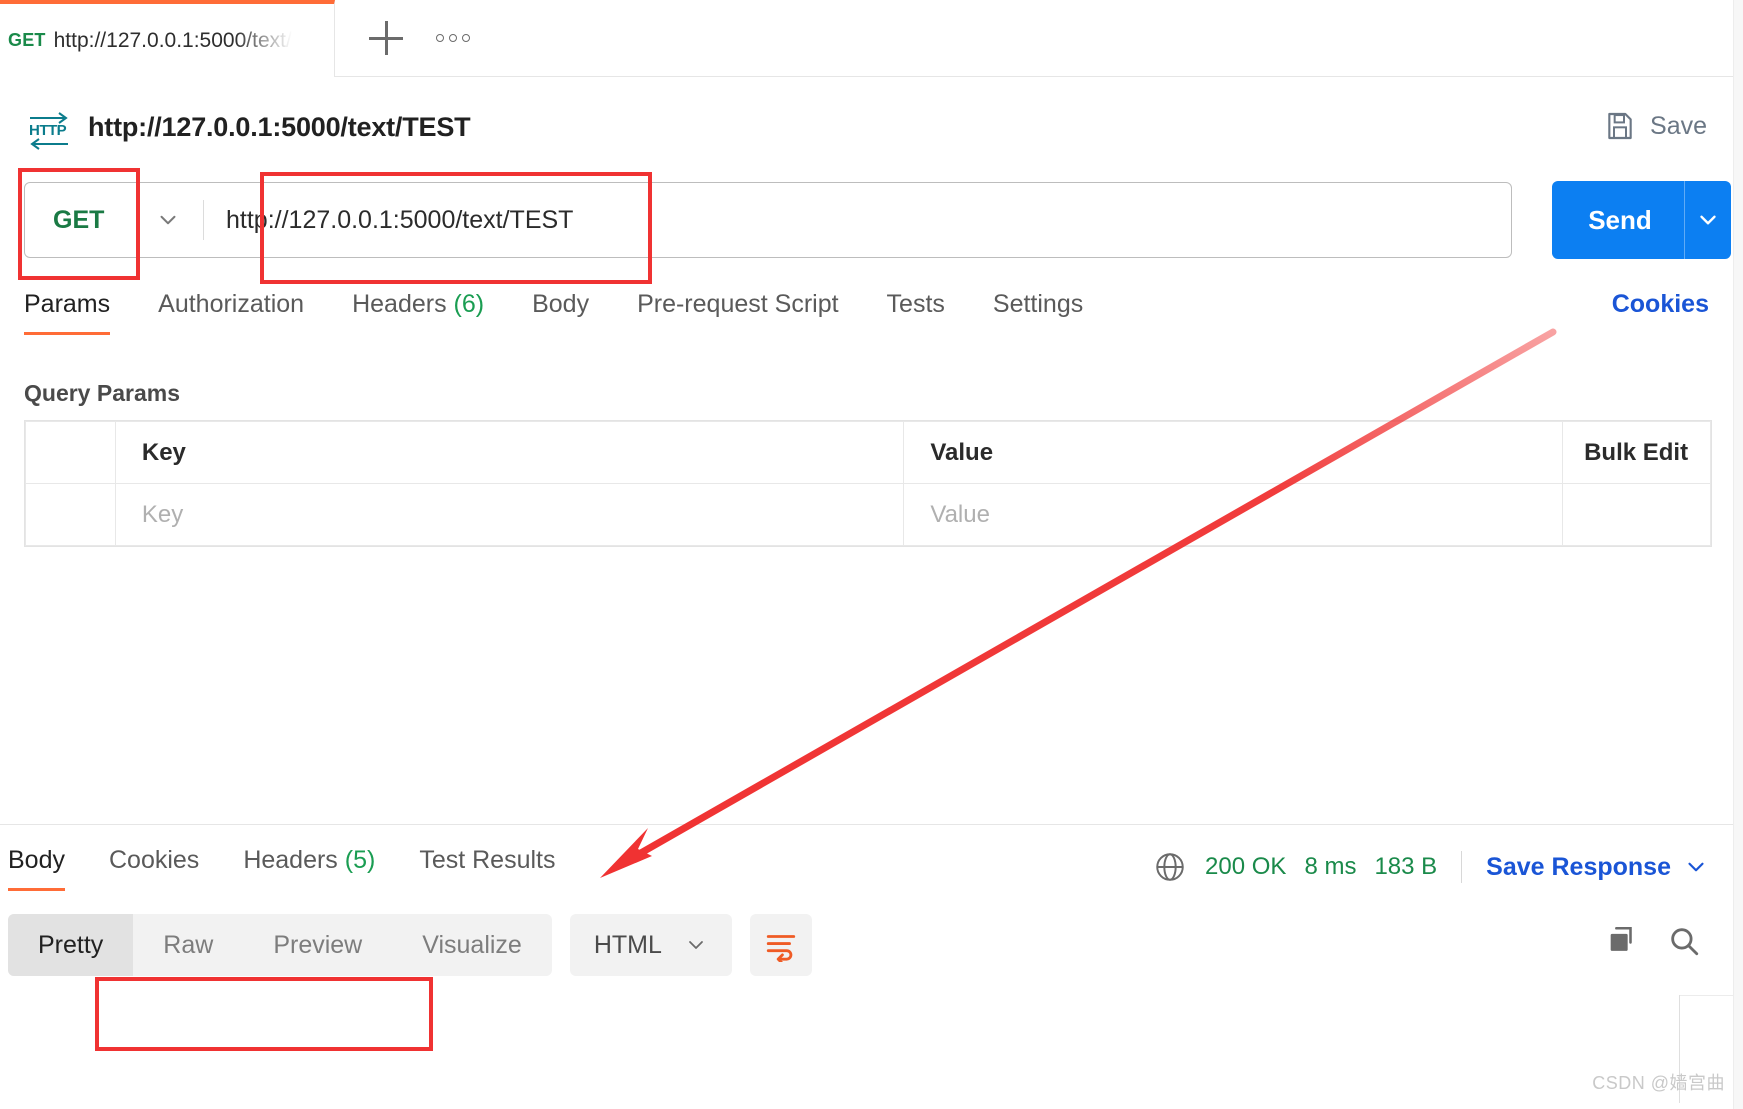 This screenshot has width=1743, height=1109. Describe the element at coordinates (1621, 938) in the screenshot. I see `copy-icon` at that location.